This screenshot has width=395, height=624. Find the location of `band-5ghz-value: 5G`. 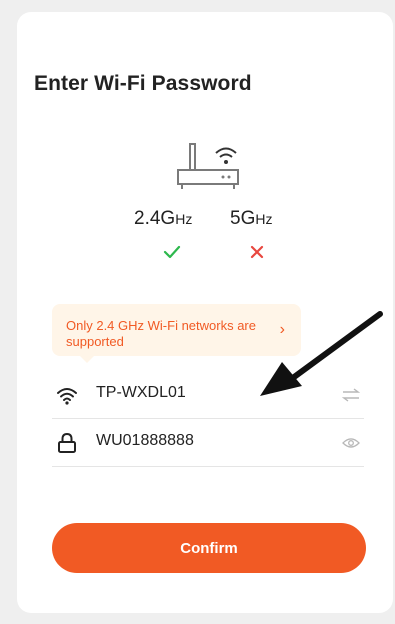

band-5ghz-value: 5G is located at coordinates (243, 218).